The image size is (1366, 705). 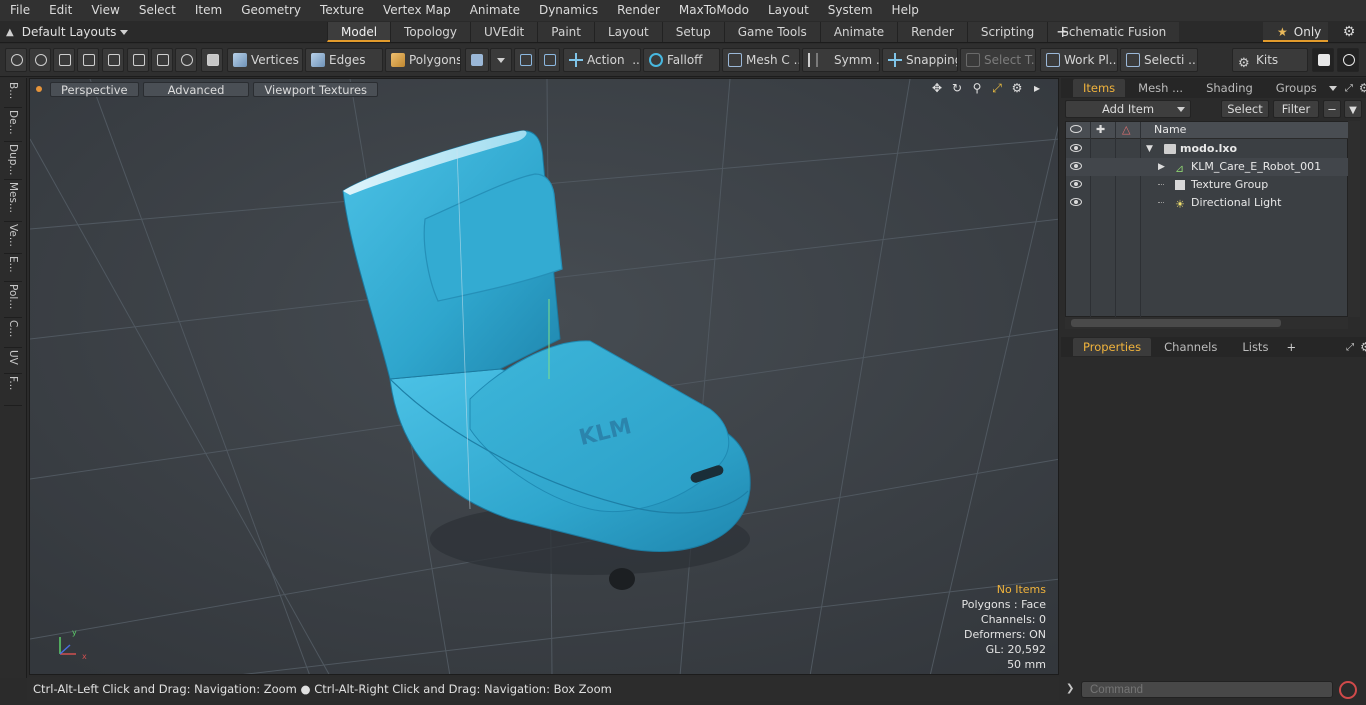 What do you see at coordinates (1296, 109) in the screenshot?
I see `filter-button: Filter` at bounding box center [1296, 109].